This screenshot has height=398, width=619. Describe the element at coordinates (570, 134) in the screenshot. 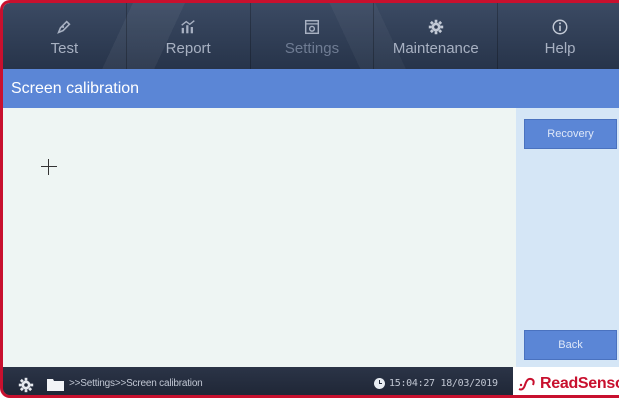

I see `recovery-button: Recovery` at that location.